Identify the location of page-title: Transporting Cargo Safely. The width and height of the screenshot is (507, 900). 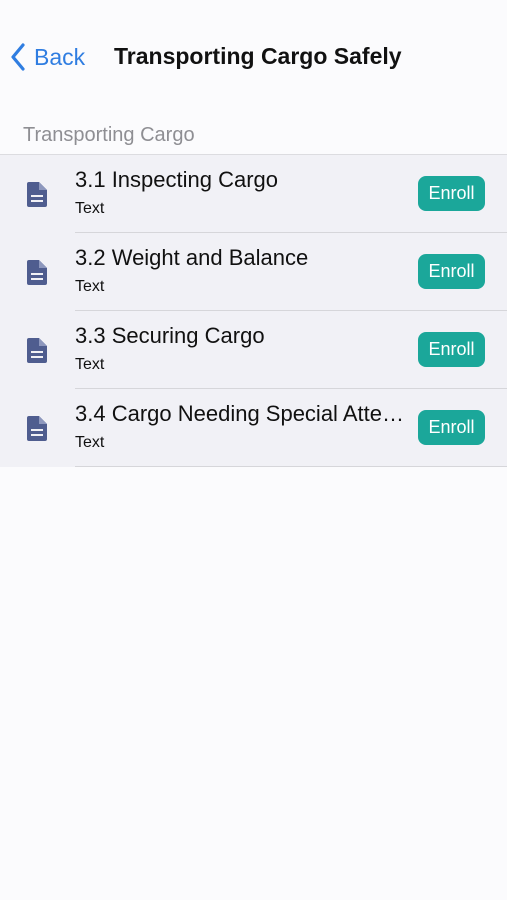
(258, 56).